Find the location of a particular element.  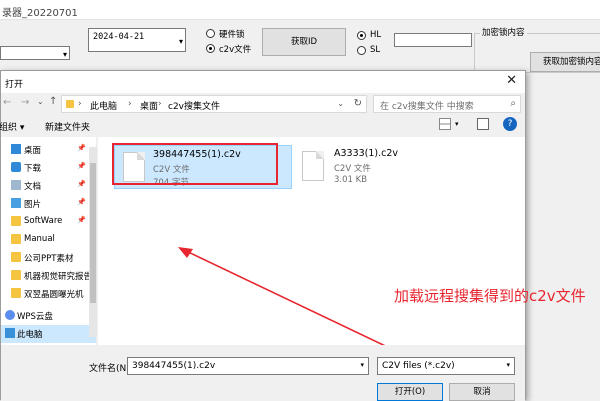

annotation-text: 加载远程搜集得到的c2v文件 is located at coordinates (490, 296).